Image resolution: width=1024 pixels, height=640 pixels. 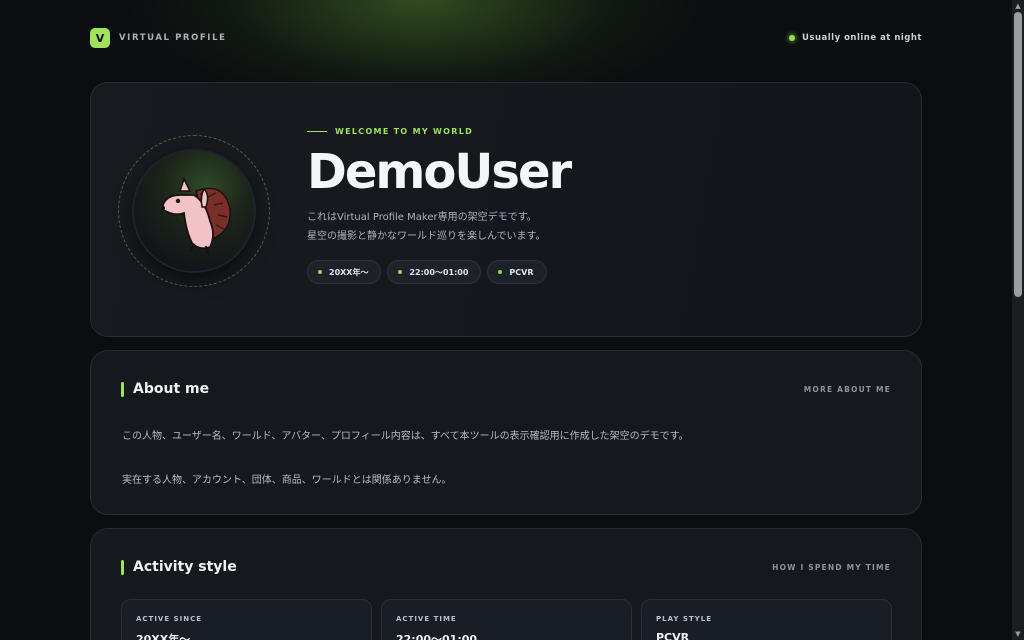 I want to click on stat-card-active-since: ACTIVE SINCE 20XX年〜, so click(x=246, y=619).